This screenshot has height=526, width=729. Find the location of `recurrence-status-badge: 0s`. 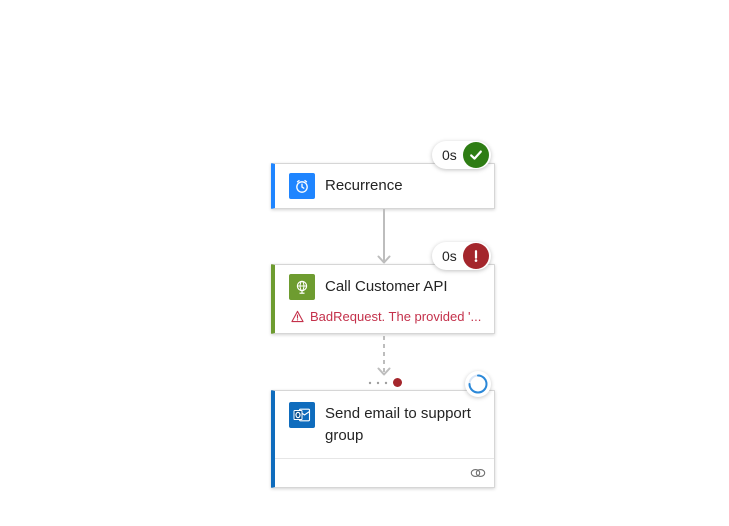

recurrence-status-badge: 0s is located at coordinates (461, 155).